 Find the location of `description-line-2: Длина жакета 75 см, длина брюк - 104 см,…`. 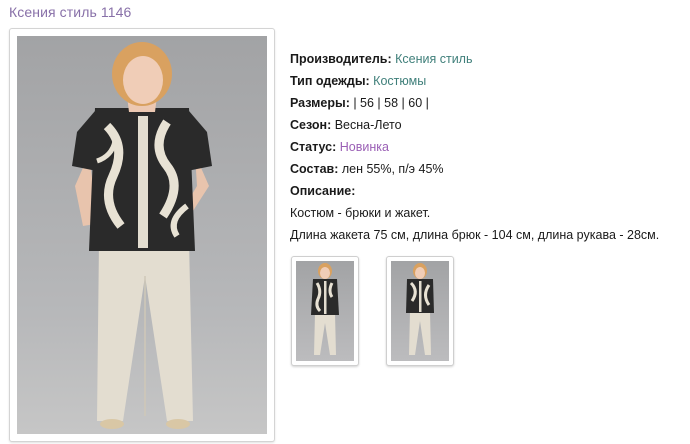

description-line-2: Длина жакета 75 см, длина брюк - 104 см,… is located at coordinates (475, 235).